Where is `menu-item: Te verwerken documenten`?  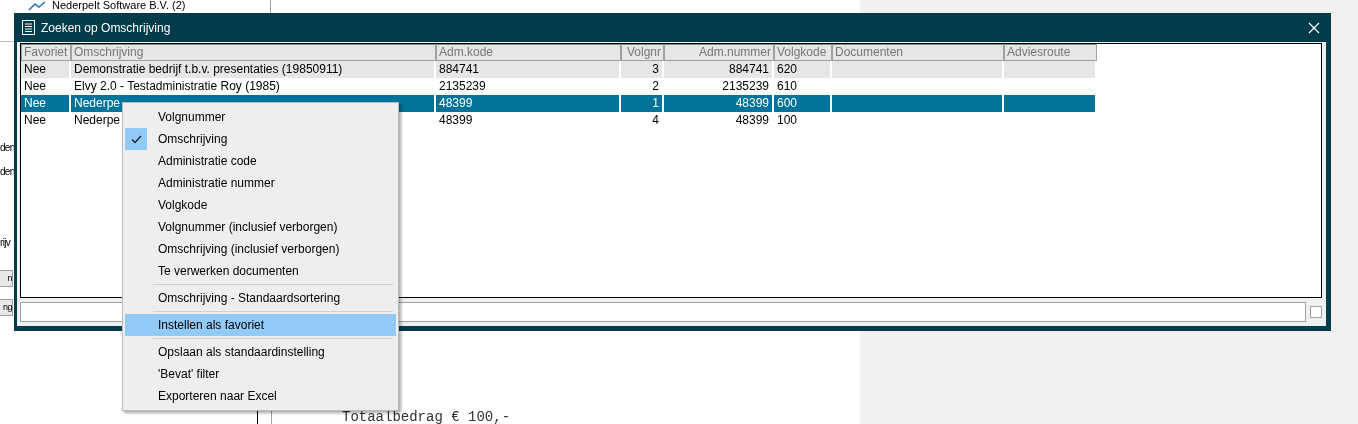 menu-item: Te verwerken documenten is located at coordinates (260, 271).